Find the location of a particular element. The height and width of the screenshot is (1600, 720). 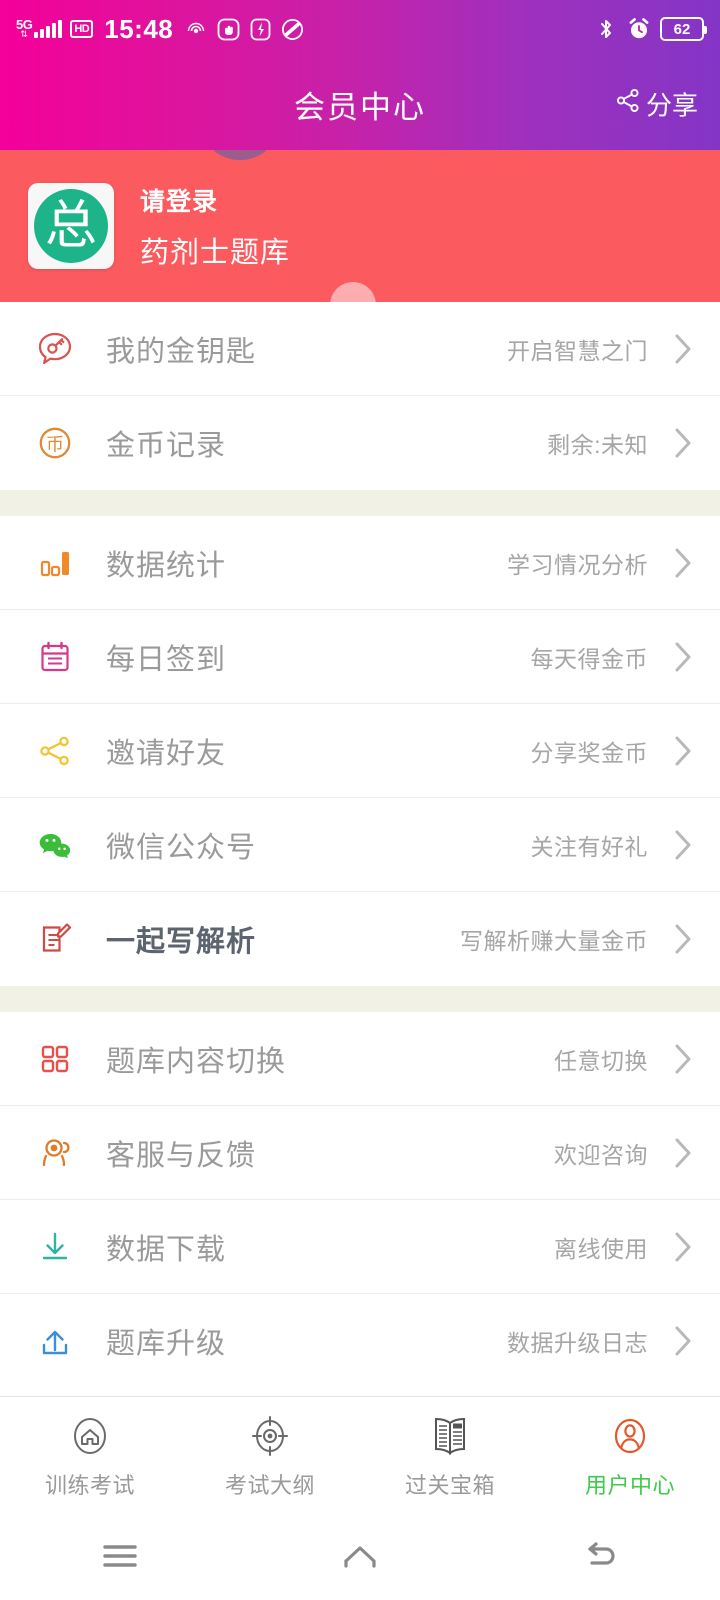

bluetooth-icon is located at coordinates (606, 29).